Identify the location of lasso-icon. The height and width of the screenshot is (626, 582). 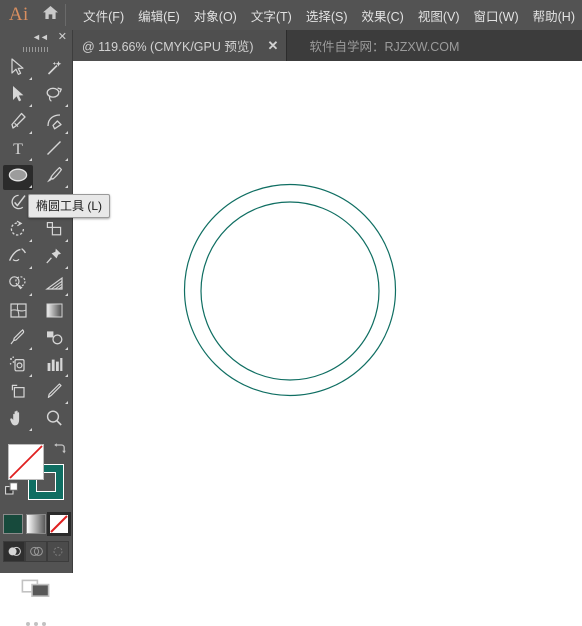
(54, 97).